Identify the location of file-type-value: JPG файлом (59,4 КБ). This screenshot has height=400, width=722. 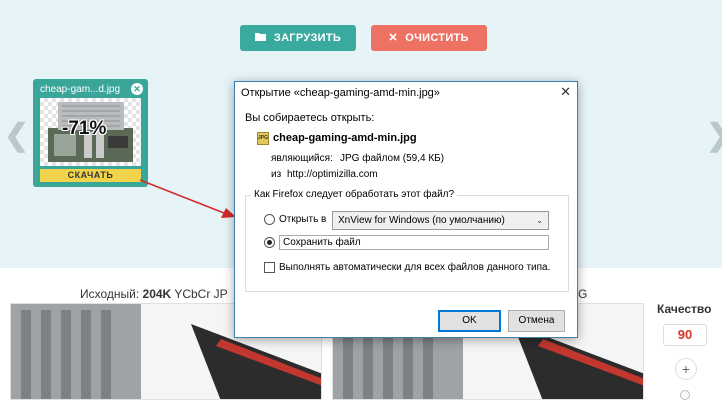
(392, 158).